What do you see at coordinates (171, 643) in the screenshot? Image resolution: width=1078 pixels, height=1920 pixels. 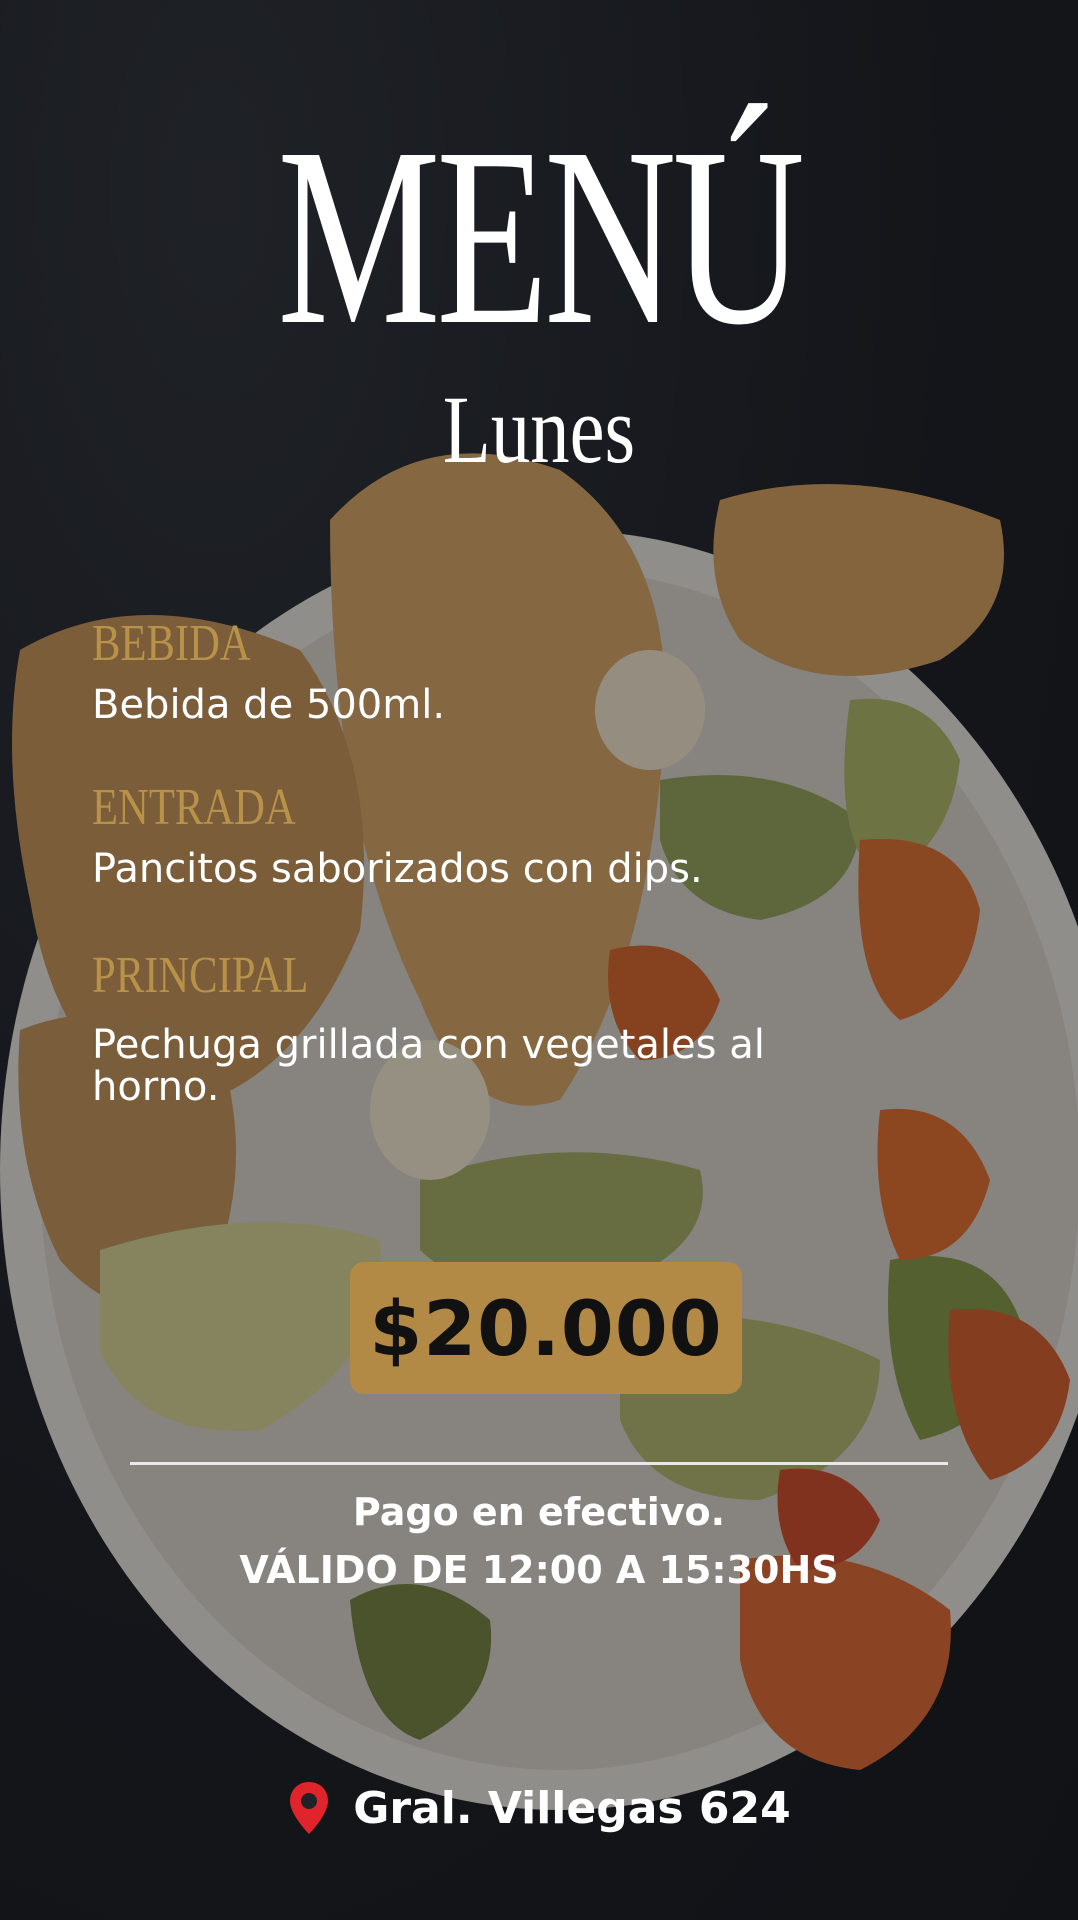 I see `section-heading: BEBIDA` at bounding box center [171, 643].